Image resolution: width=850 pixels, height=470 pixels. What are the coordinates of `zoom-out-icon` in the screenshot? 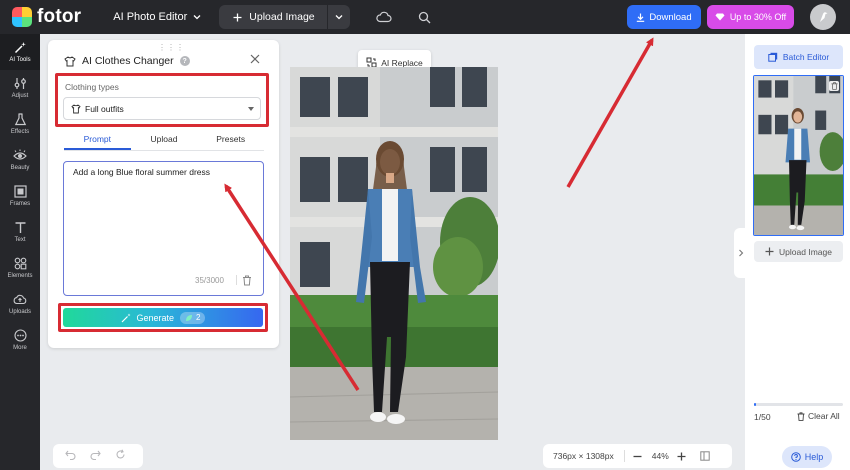 It's located at (637, 456).